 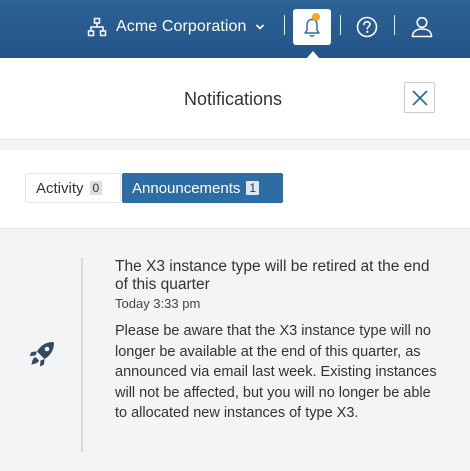 I want to click on tab-announcements: Announcements 1, so click(x=202, y=188).